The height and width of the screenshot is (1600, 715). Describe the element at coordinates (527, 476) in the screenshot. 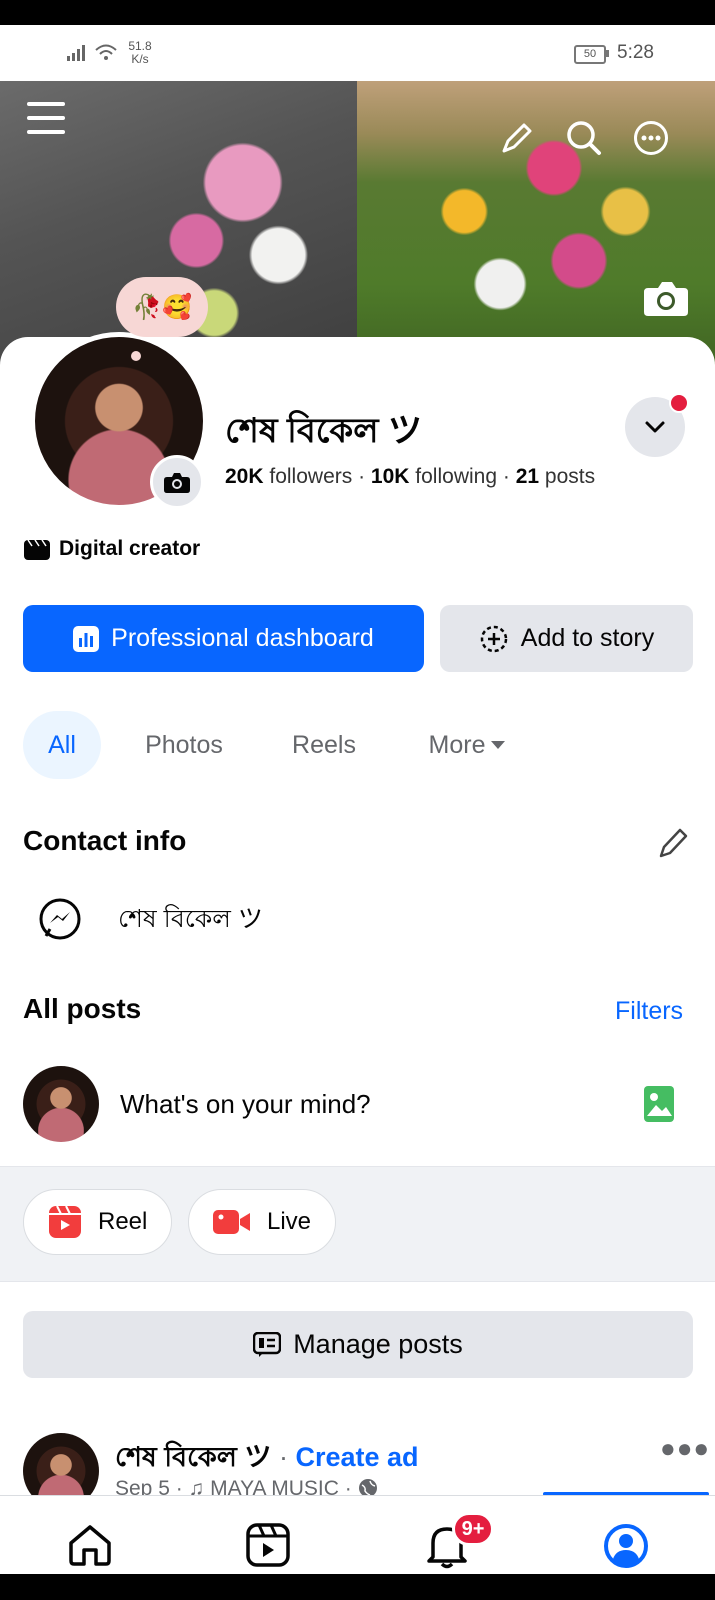

I see `posts-count: 21` at that location.